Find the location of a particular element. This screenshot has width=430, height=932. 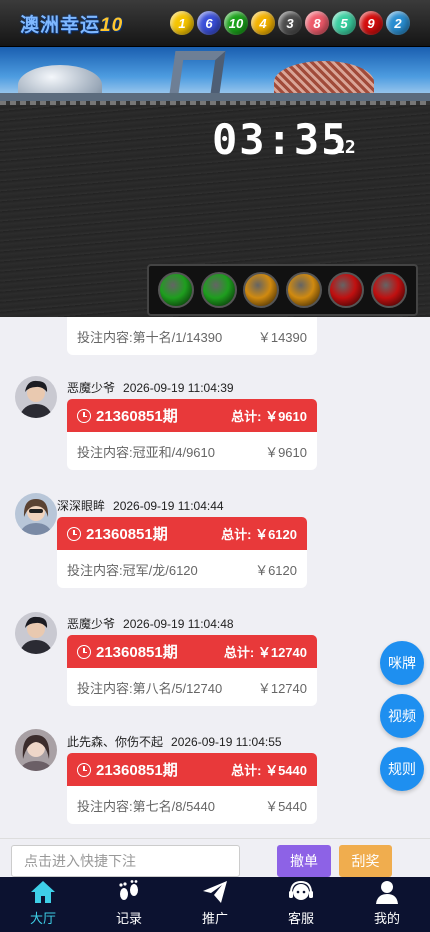

bet-card-header: 21360851期 总计: ￥12740 is located at coordinates (192, 651).